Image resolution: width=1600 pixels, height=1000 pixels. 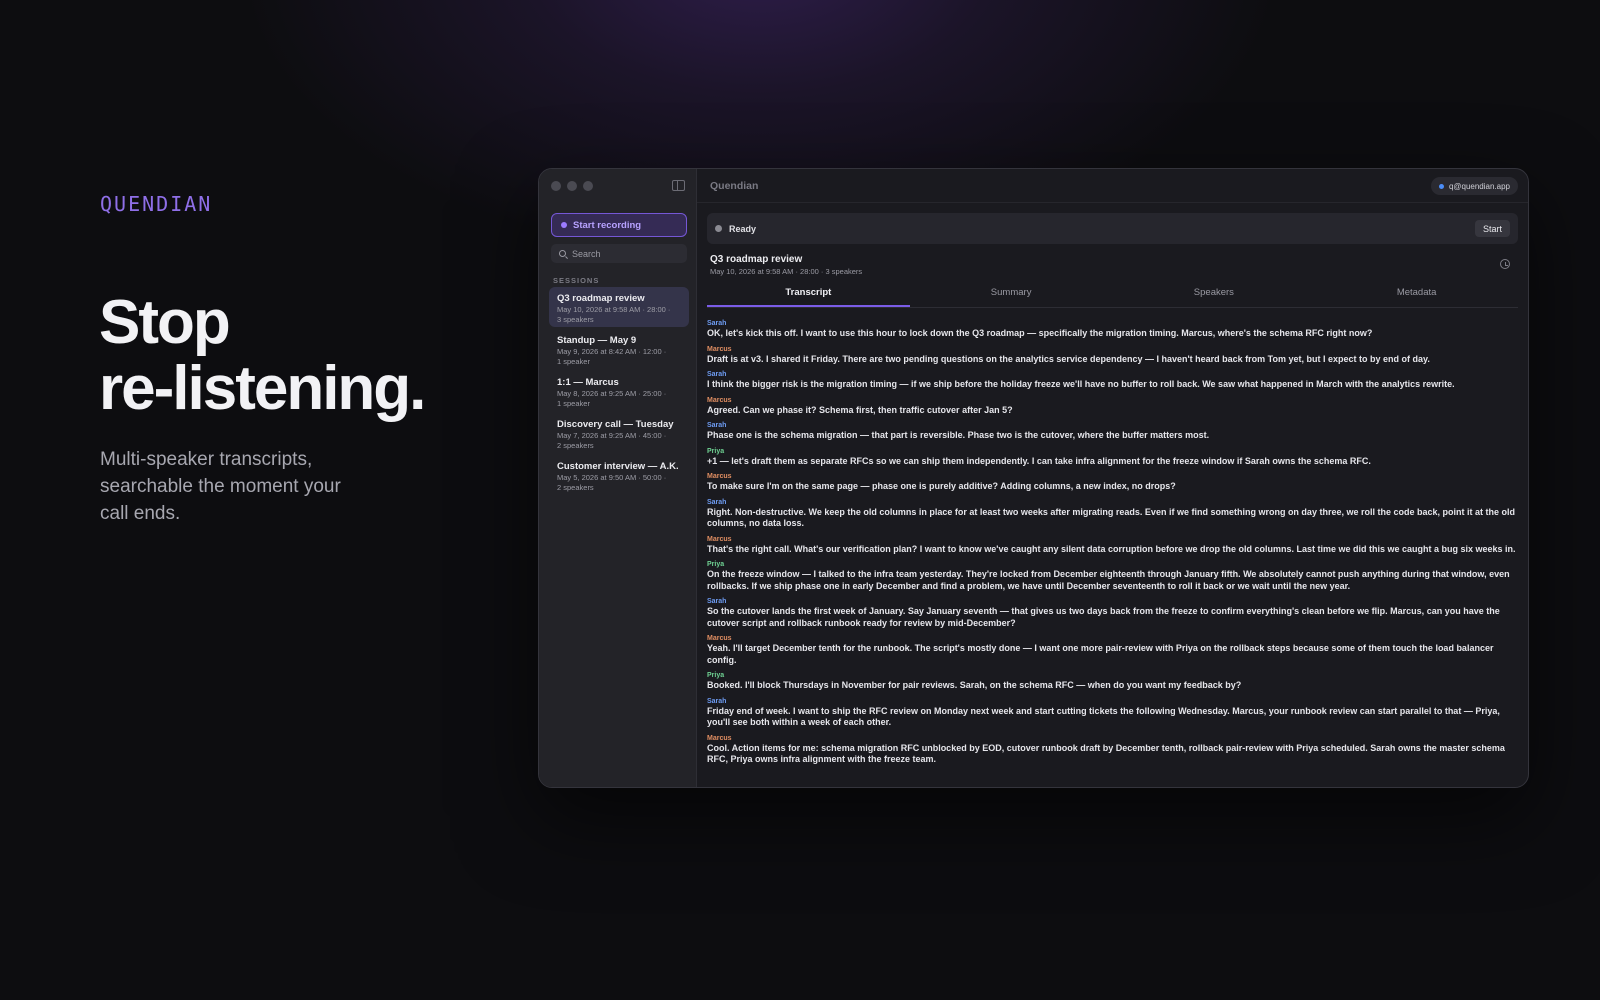 What do you see at coordinates (1441, 186) in the screenshot?
I see `account-status-dot-icon` at bounding box center [1441, 186].